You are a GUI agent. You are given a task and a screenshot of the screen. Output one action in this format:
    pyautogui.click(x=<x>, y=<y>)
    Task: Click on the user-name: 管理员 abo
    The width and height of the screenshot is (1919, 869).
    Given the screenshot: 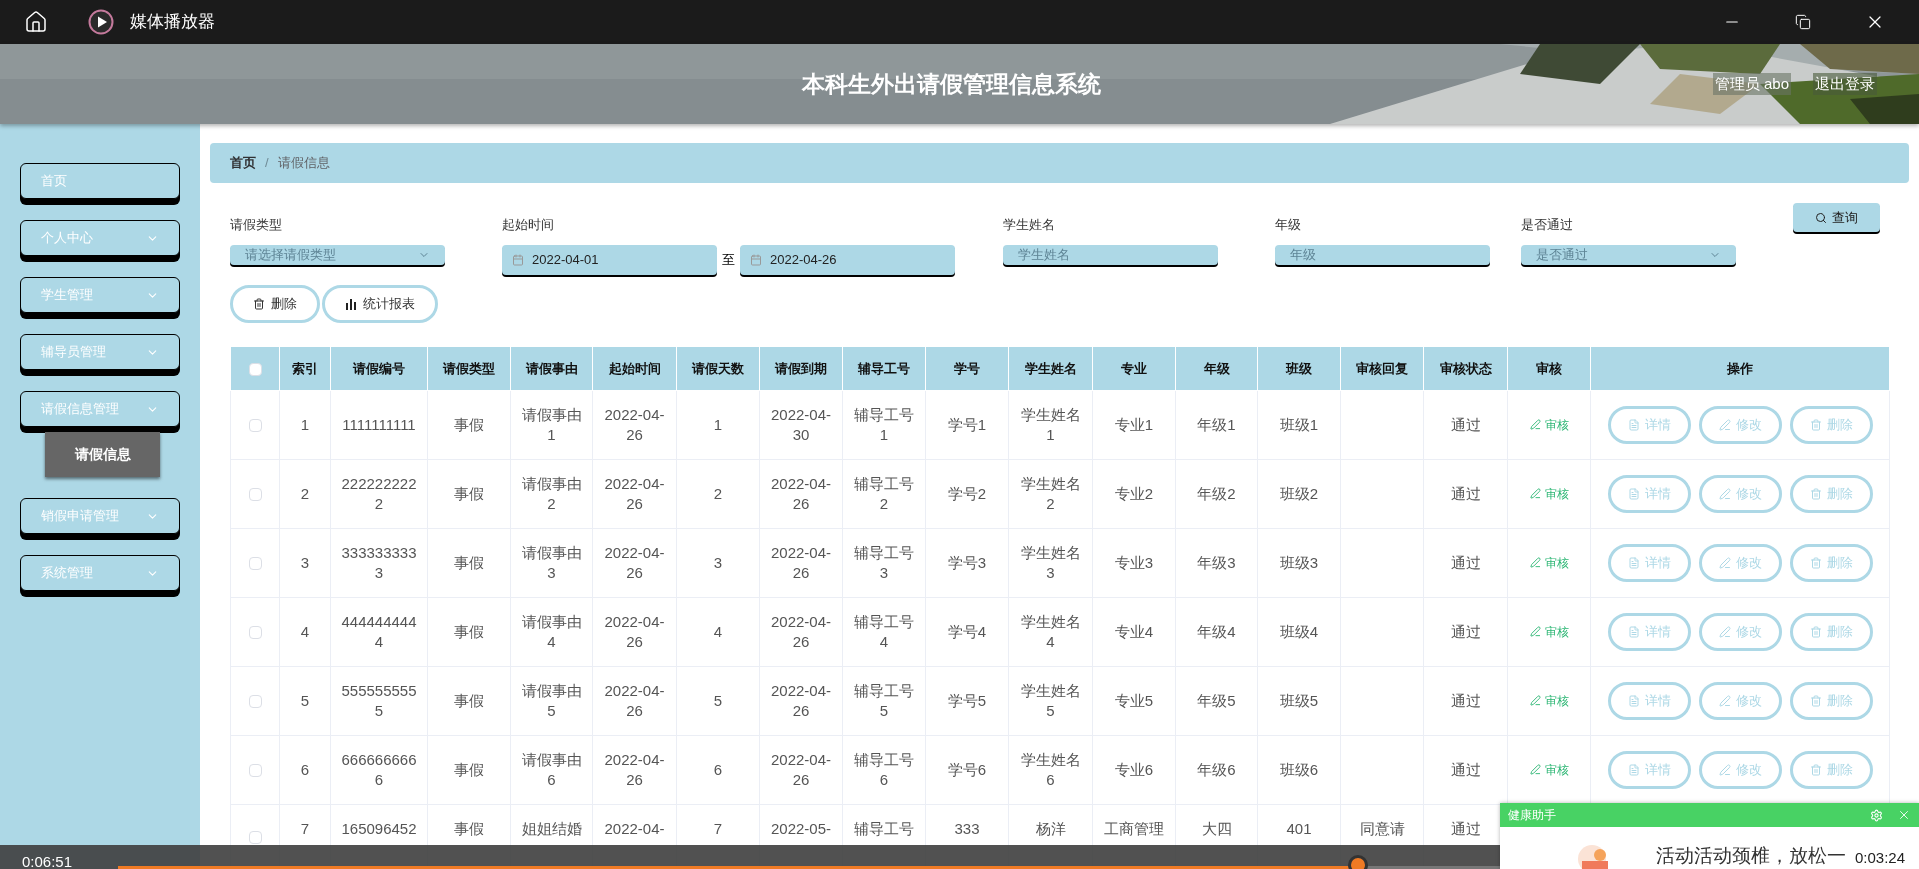 What is the action you would take?
    pyautogui.click(x=1751, y=84)
    